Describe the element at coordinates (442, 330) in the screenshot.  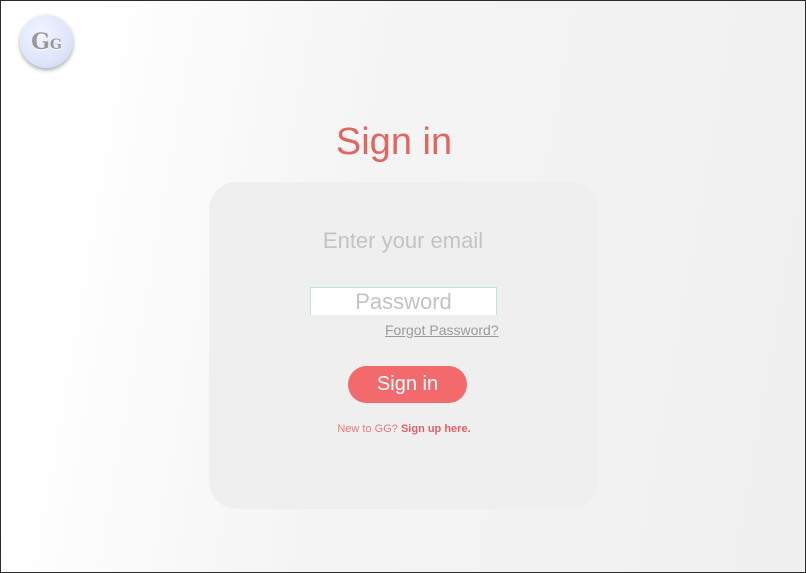
I see `forgot-password-link: Forgot Password?` at that location.